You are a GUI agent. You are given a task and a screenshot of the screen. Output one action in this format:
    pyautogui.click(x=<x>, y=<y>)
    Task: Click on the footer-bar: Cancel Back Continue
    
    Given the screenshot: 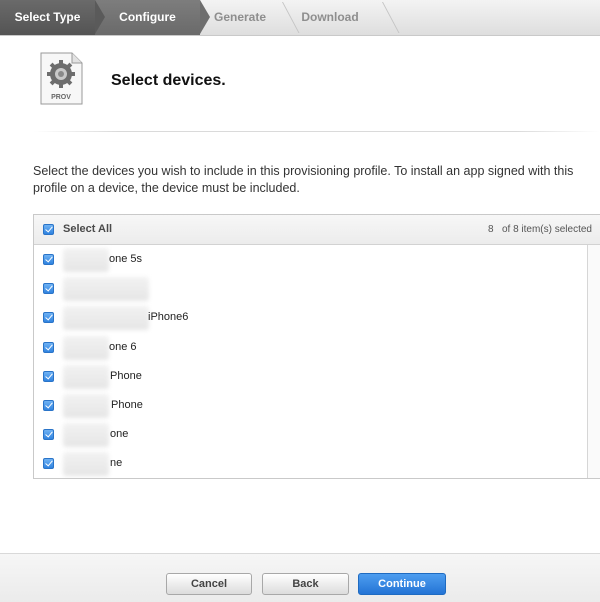 What is the action you would take?
    pyautogui.click(x=300, y=577)
    